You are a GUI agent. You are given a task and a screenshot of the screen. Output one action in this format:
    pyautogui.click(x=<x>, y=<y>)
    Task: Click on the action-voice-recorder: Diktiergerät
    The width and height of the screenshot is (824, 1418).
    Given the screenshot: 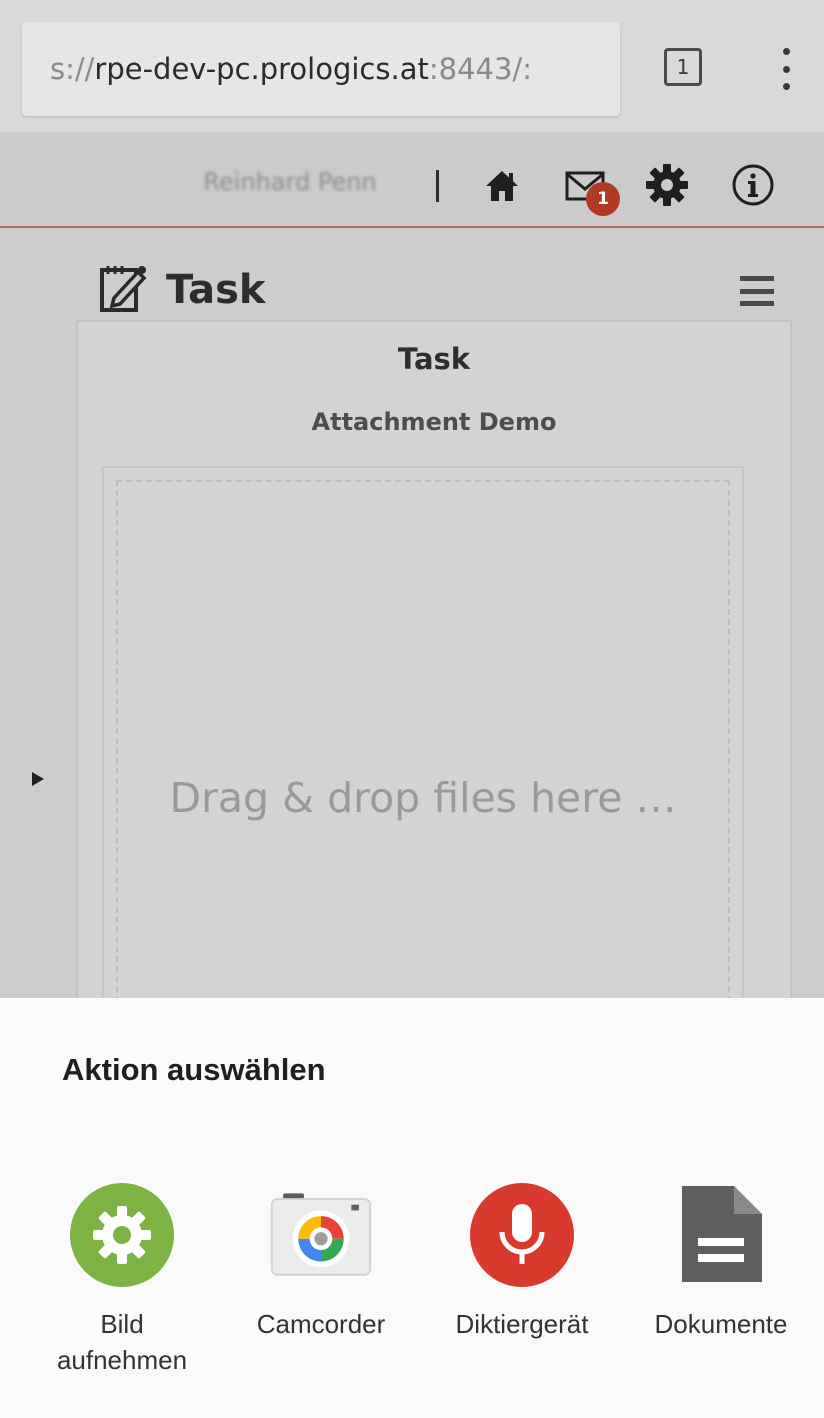 What is the action you would take?
    pyautogui.click(x=522, y=1262)
    